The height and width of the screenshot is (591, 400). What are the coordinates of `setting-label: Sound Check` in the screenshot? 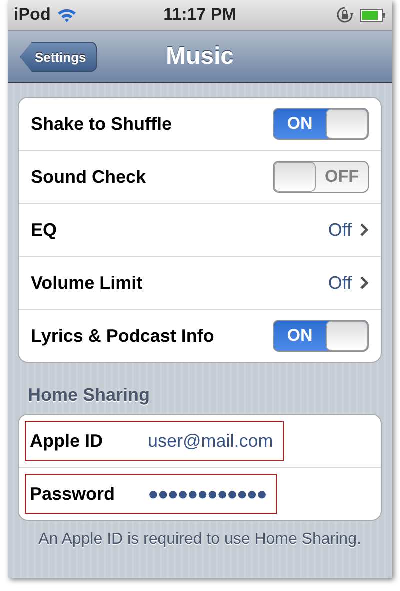 It's located at (89, 177).